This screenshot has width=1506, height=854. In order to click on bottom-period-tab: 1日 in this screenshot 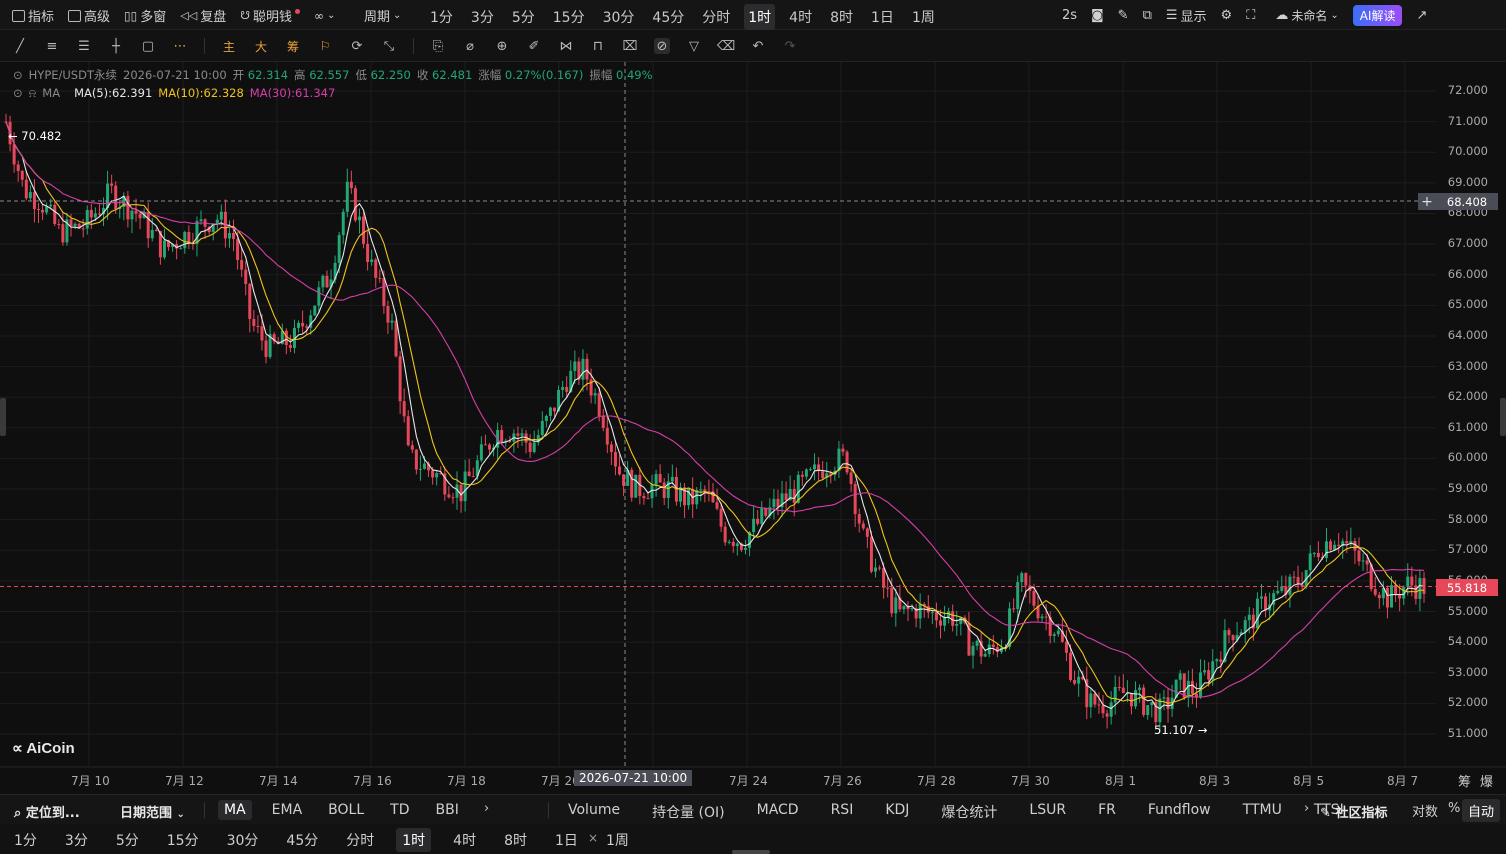, I will do `click(566, 840)`.